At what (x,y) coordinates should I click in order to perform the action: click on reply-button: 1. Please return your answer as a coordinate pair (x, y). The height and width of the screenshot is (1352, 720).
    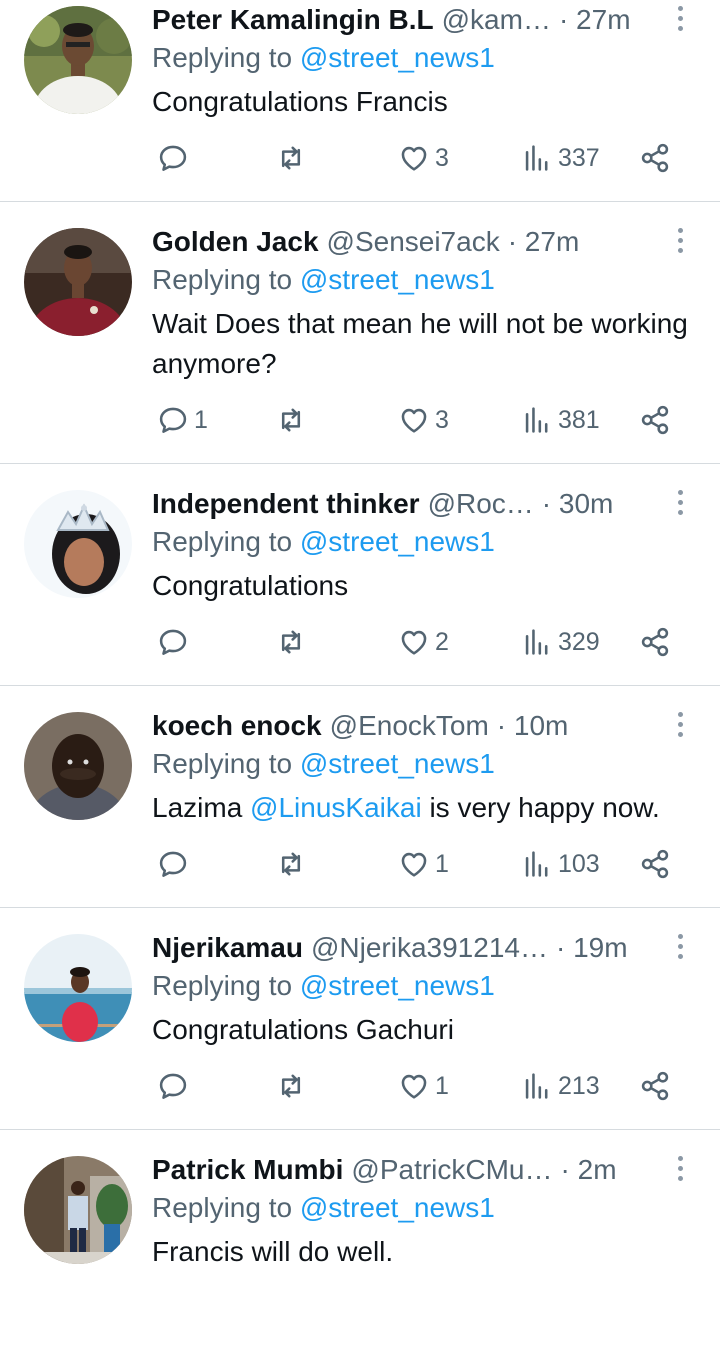
    Looking at the image, I should click on (182, 420).